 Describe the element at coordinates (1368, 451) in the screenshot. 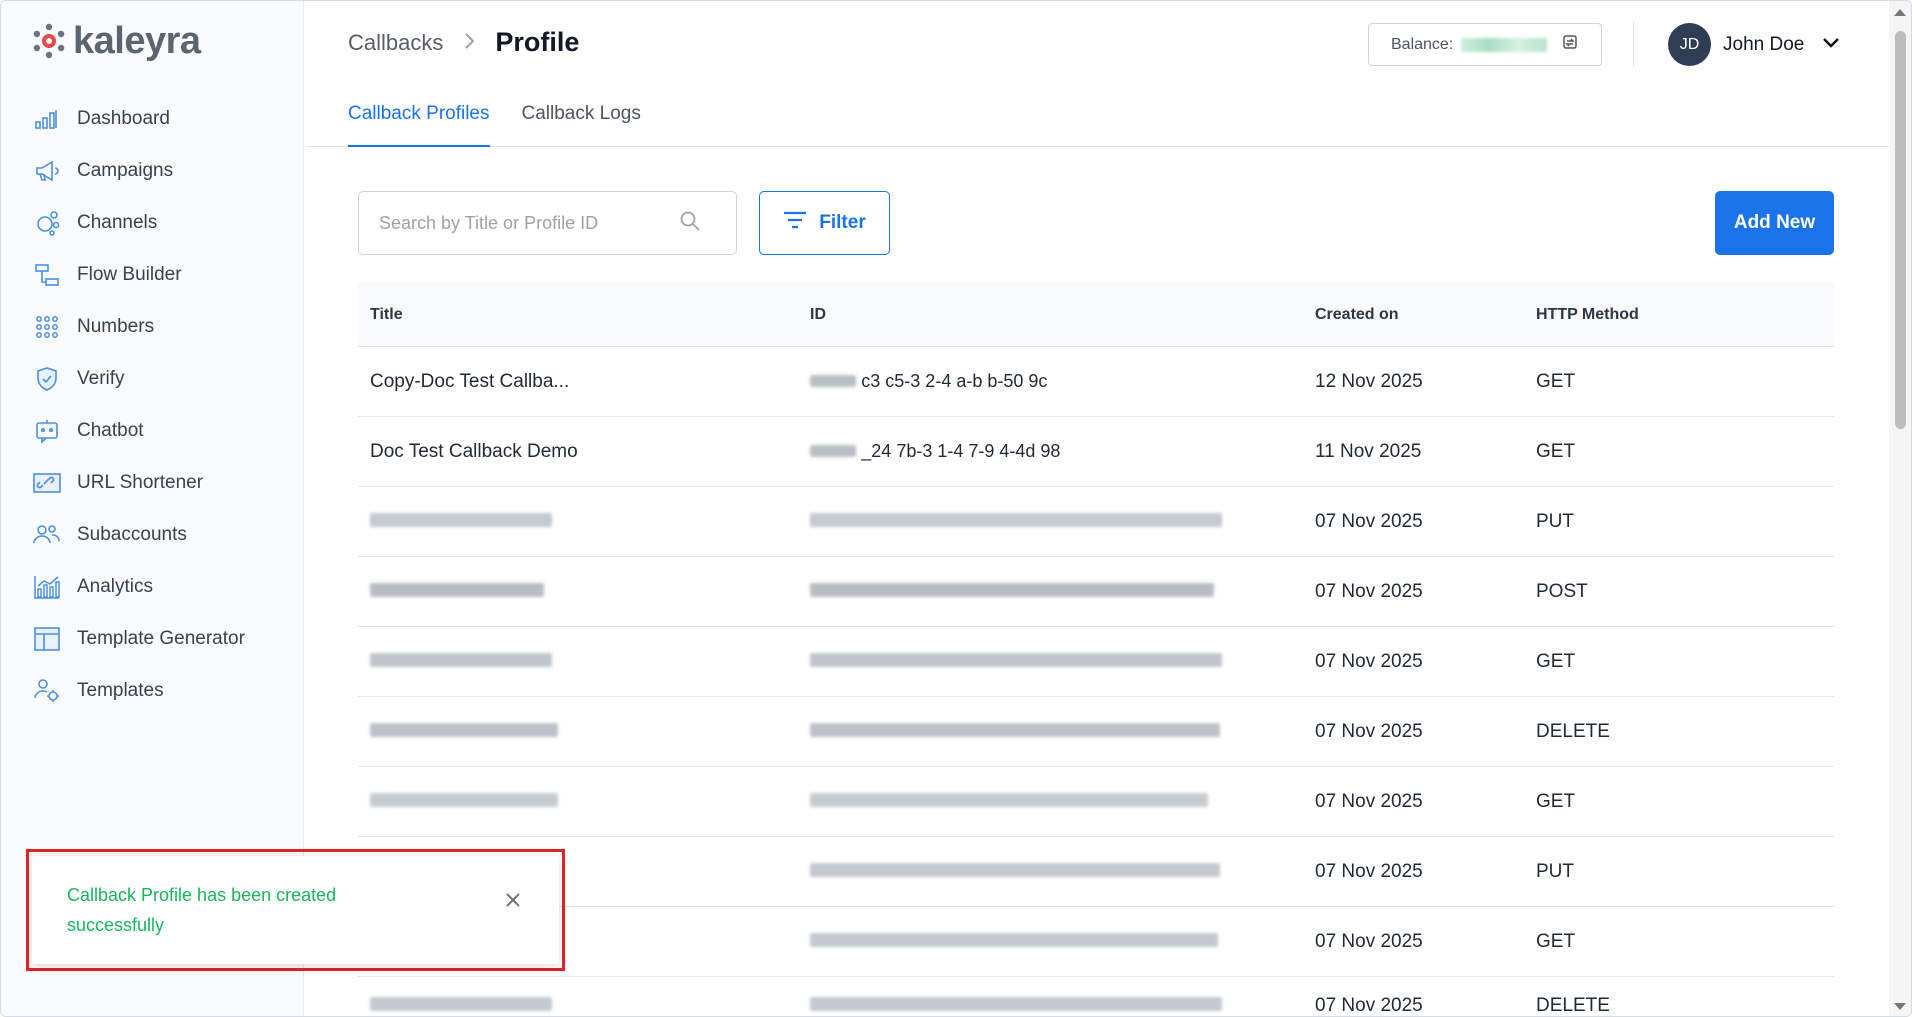

I see `cell-created-on: 11 Nov 2025` at that location.